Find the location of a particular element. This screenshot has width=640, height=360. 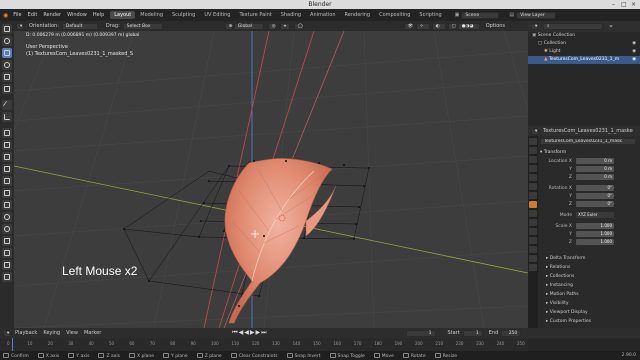

inset-tool-icon is located at coordinates (7, 157).